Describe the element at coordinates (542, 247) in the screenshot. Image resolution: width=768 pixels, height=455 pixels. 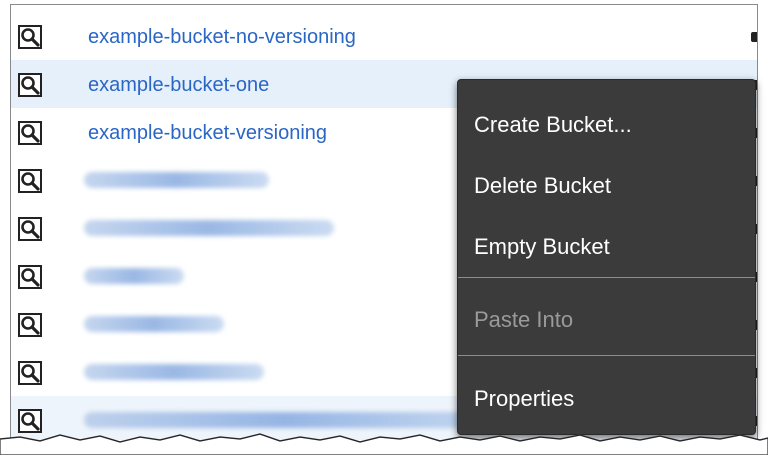
I see `menu-item-empty-bucket: Empty Bucket` at that location.